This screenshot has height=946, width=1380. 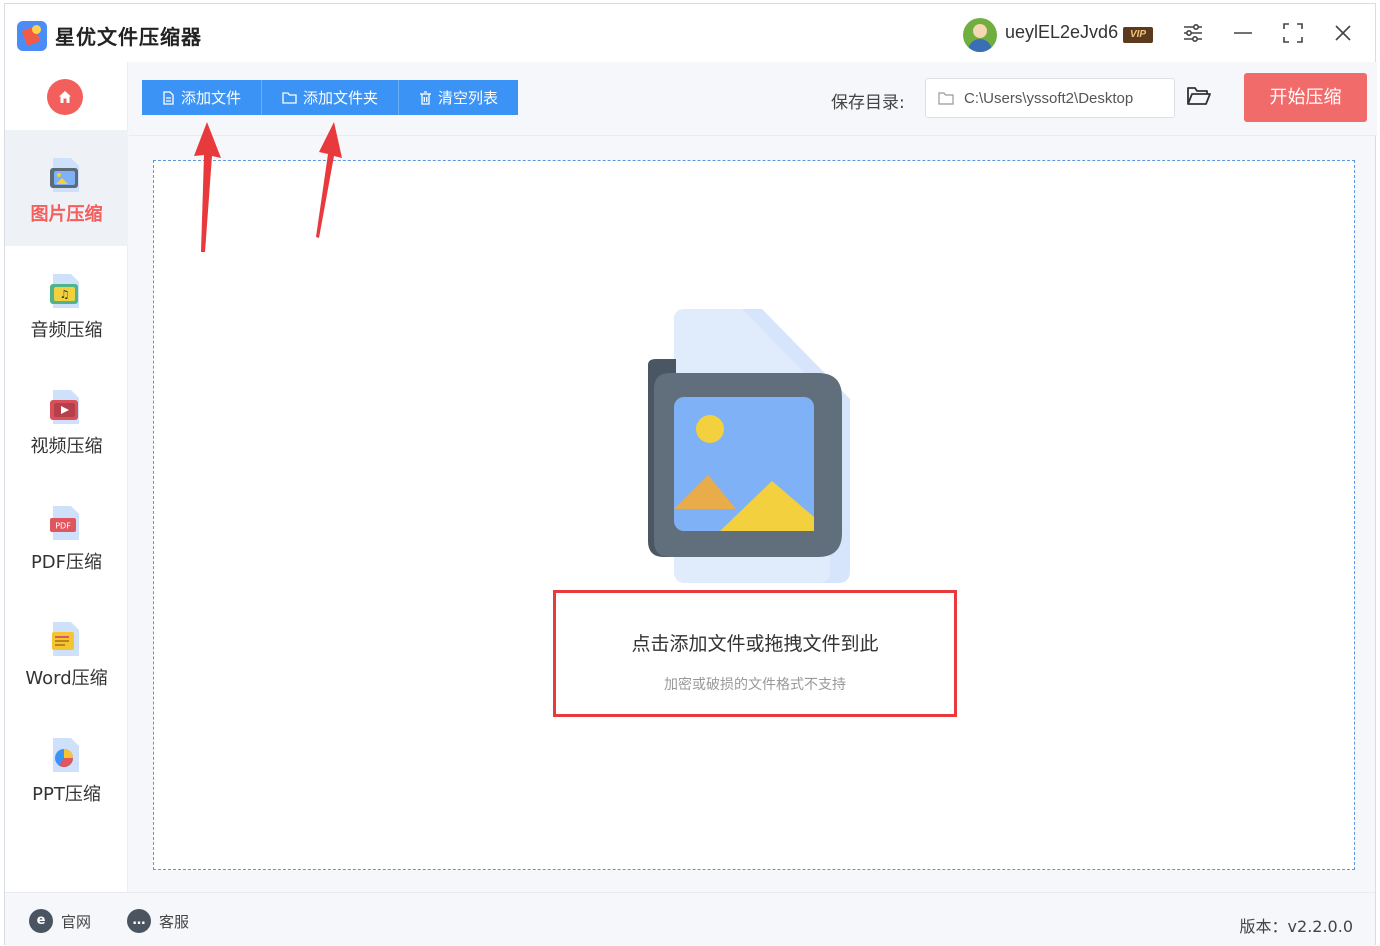 I want to click on clear-list-label: 清空列表, so click(x=468, y=98).